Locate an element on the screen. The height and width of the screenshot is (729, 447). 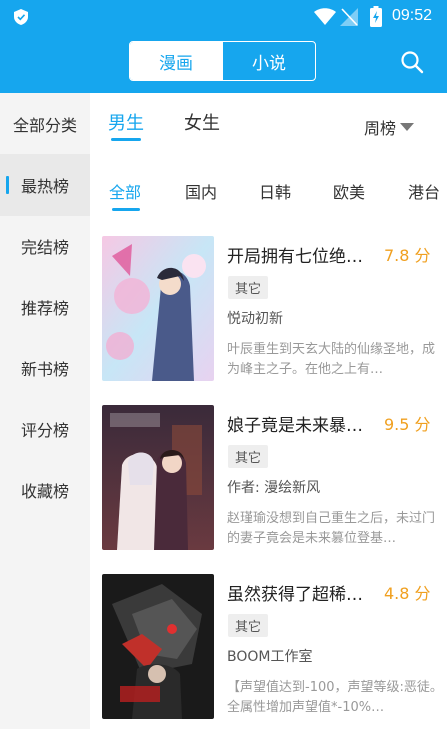
sidebar-item-favorites: 收藏榜 is located at coordinates (45, 490).